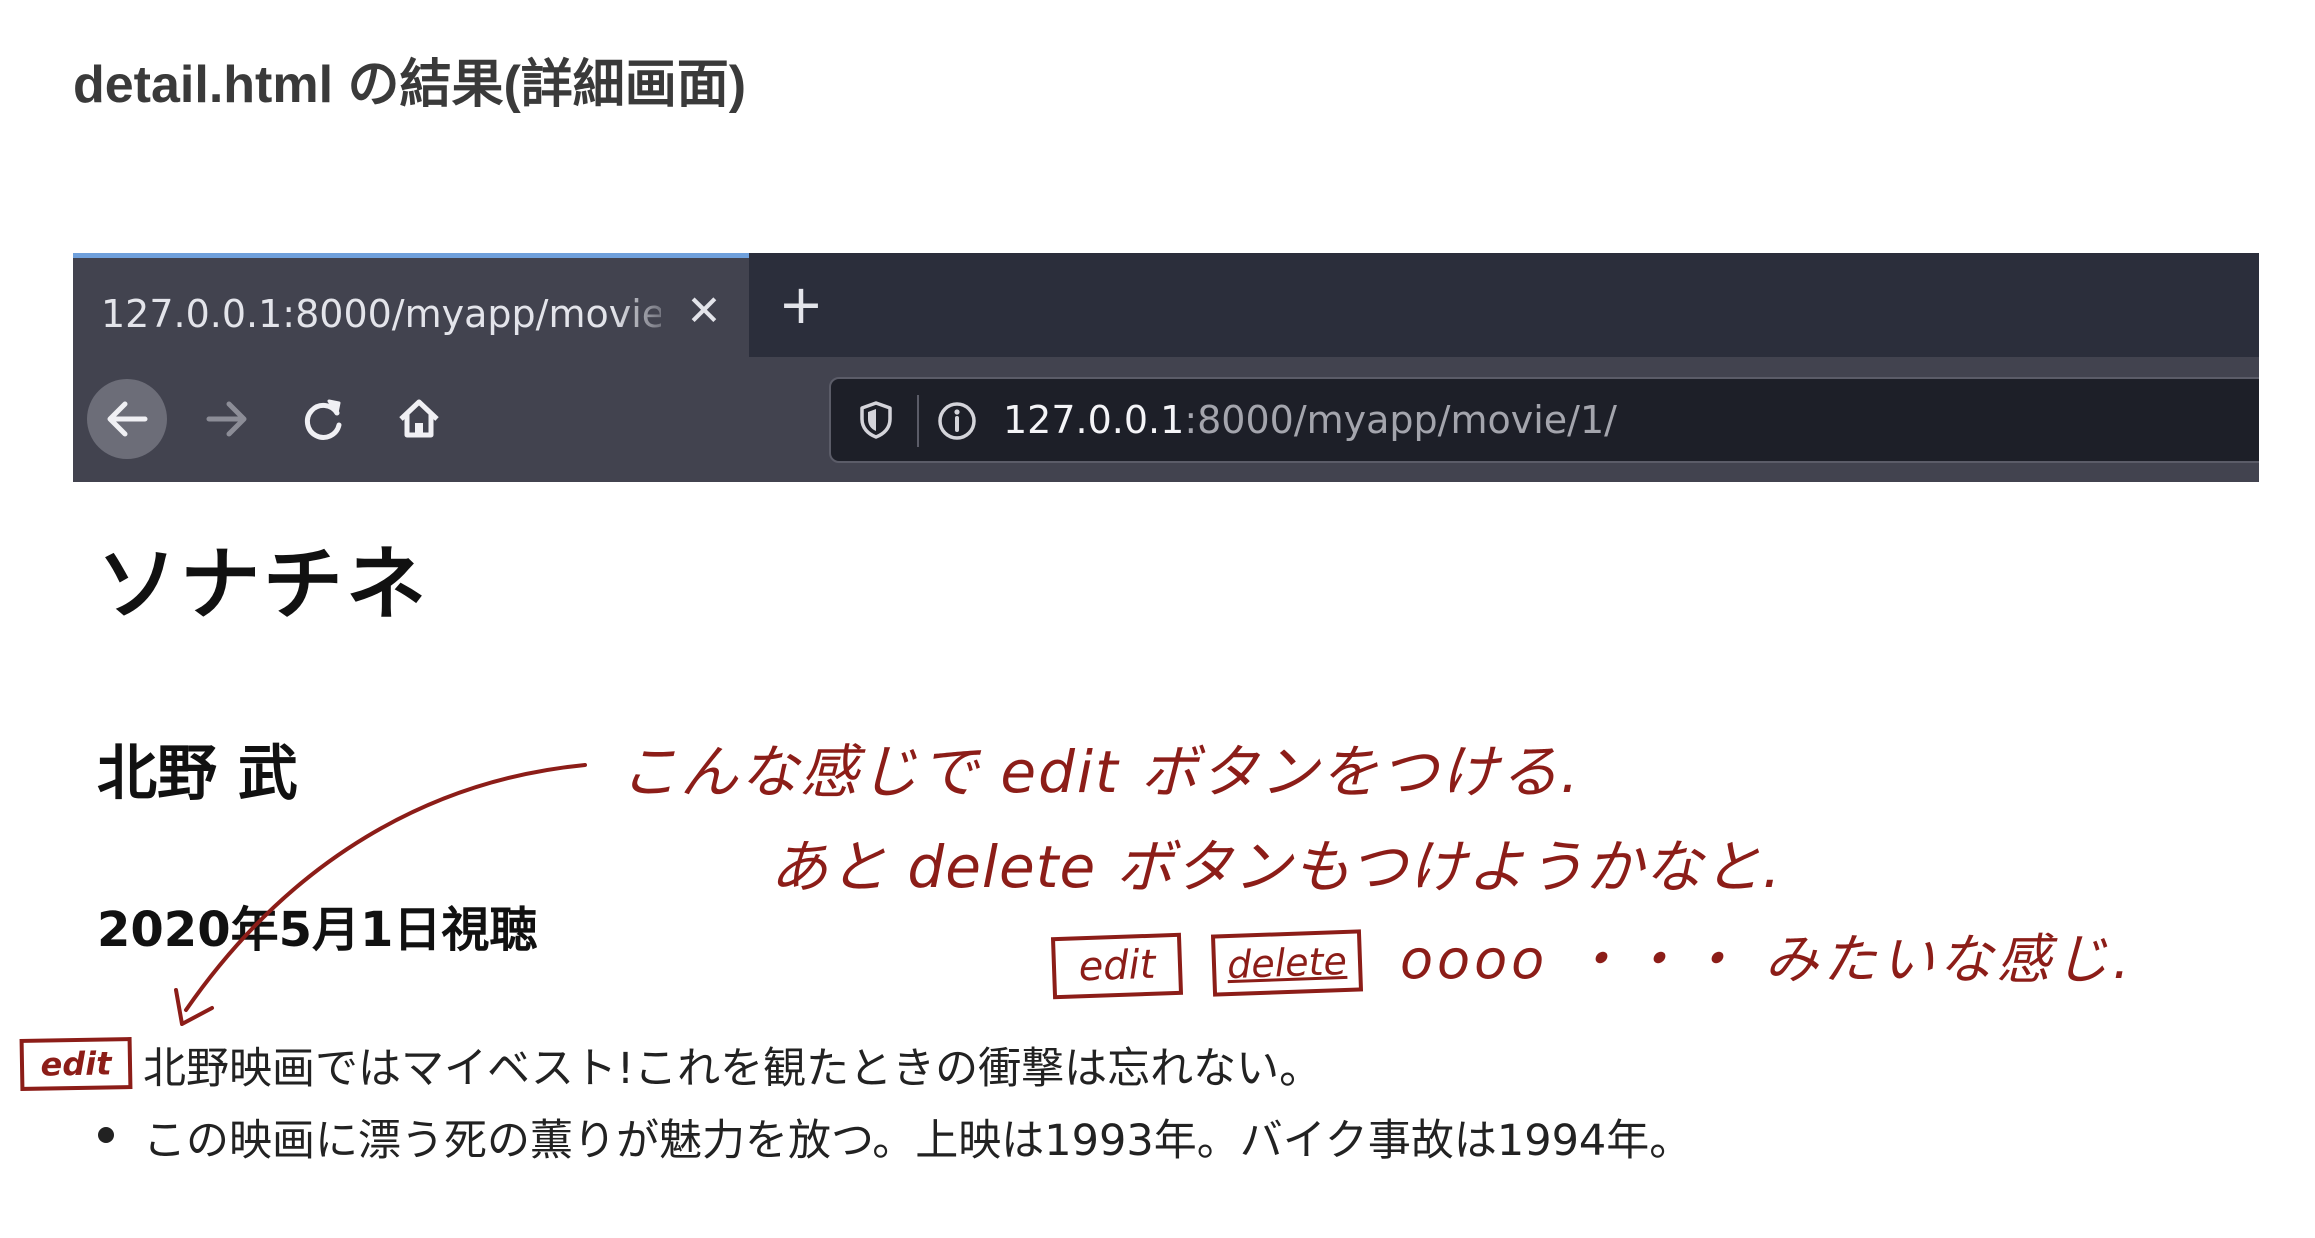 This screenshot has height=1238, width=2315. I want to click on info-icon, so click(957, 421).